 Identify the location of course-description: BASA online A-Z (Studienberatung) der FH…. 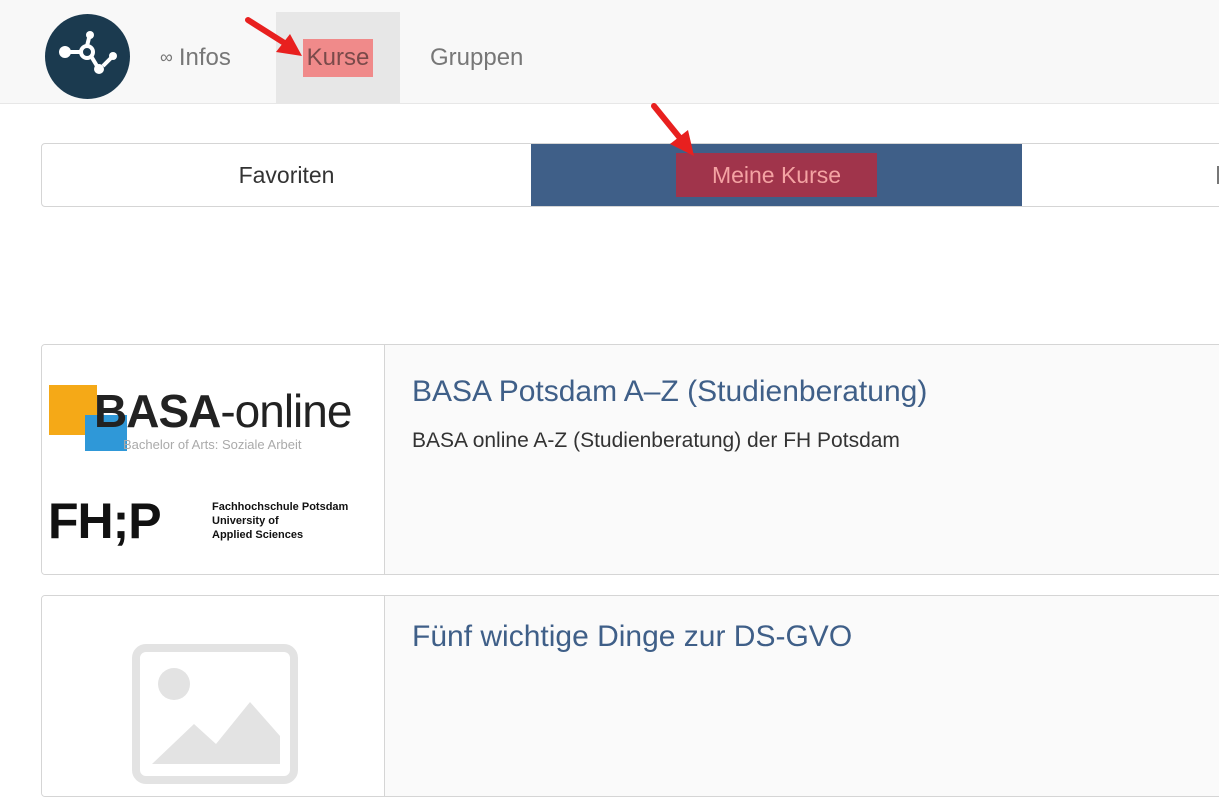
(656, 440).